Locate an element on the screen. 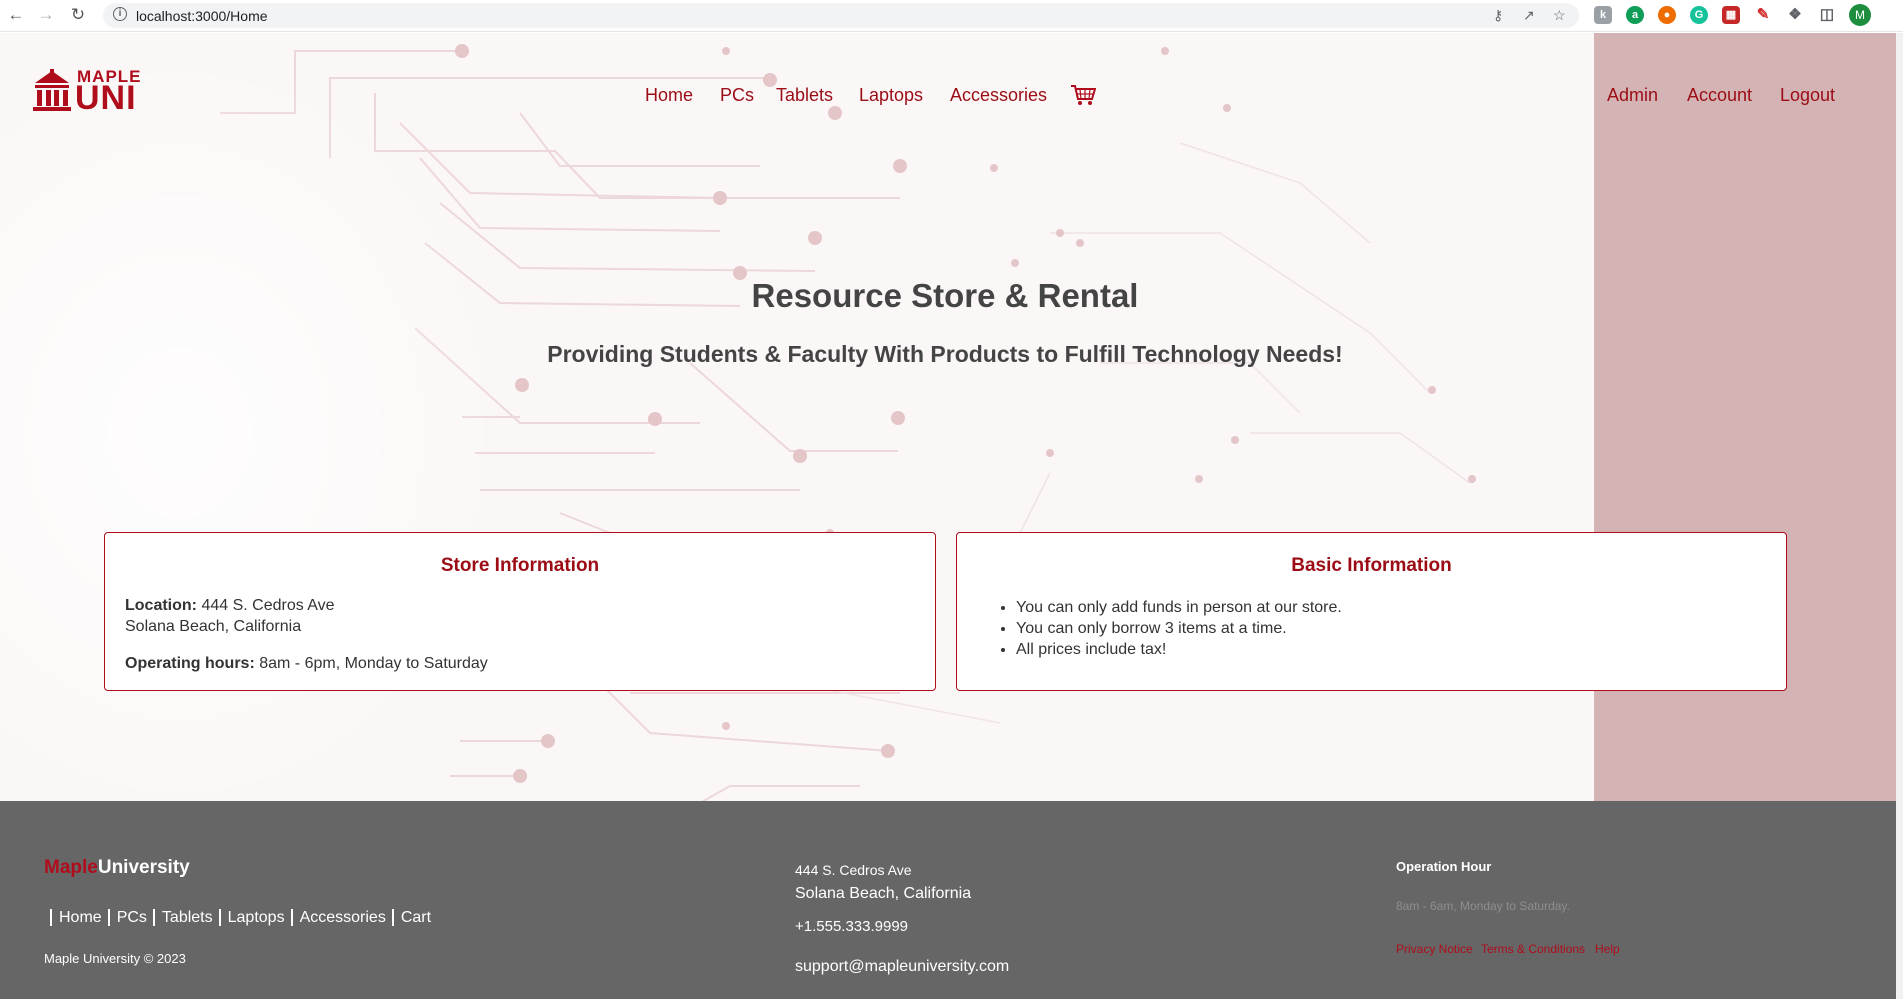 This screenshot has width=1903, height=999. store-location: Location: 444 S. Cedros Ave is located at coordinates (230, 606).